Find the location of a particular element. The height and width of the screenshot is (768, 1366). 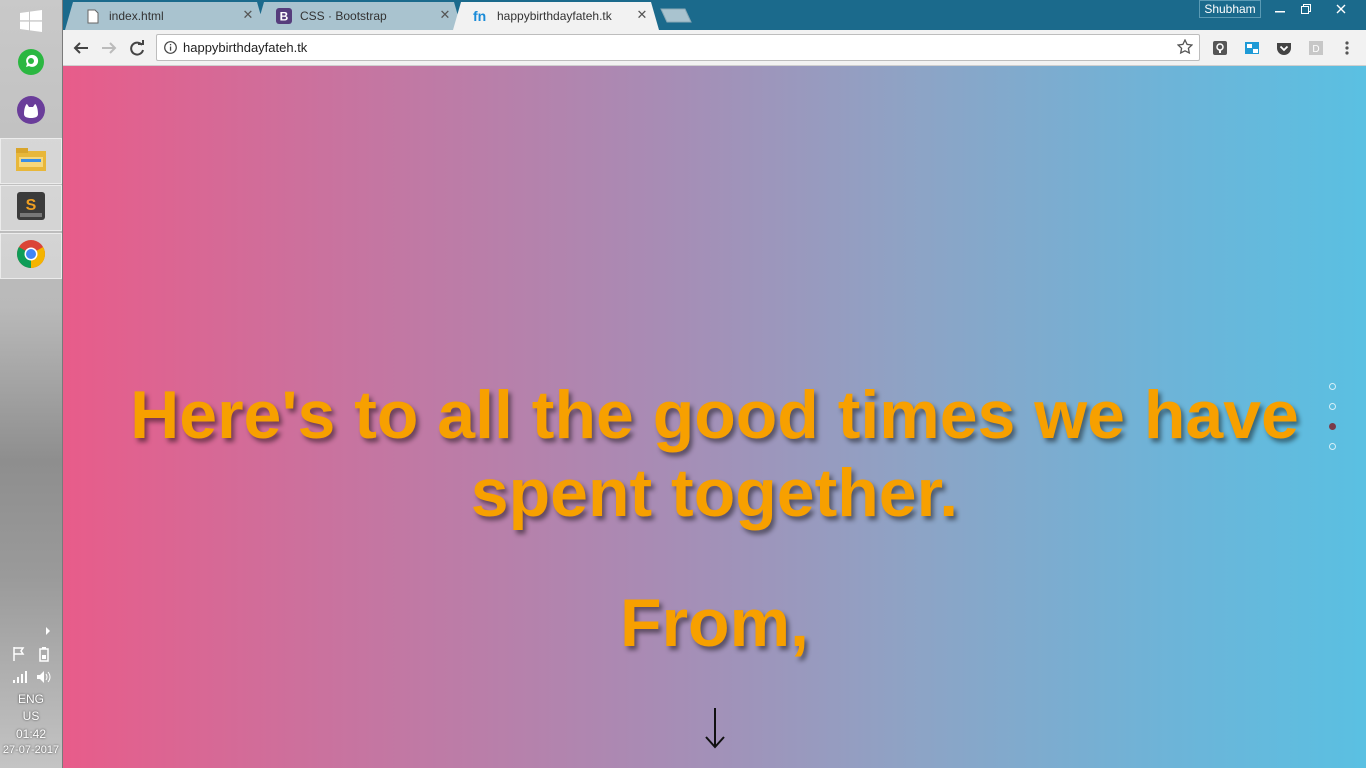

file-explorer-taskbar-button is located at coordinates (31, 161).